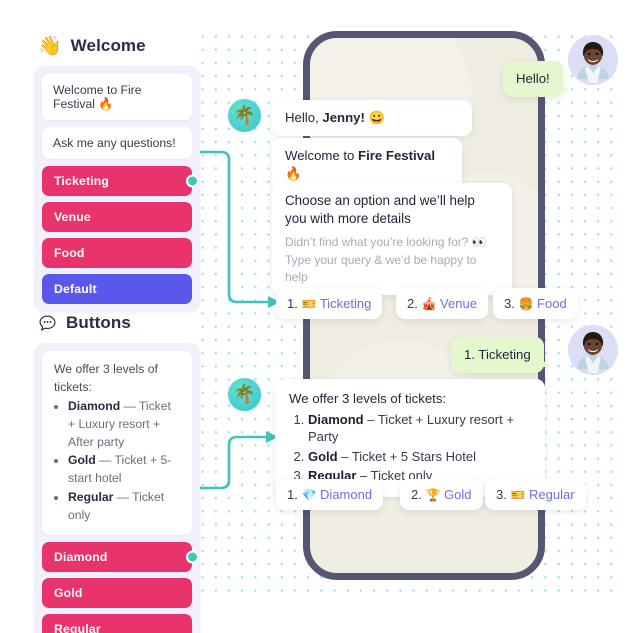  I want to click on chip-label: Gold, so click(458, 494).